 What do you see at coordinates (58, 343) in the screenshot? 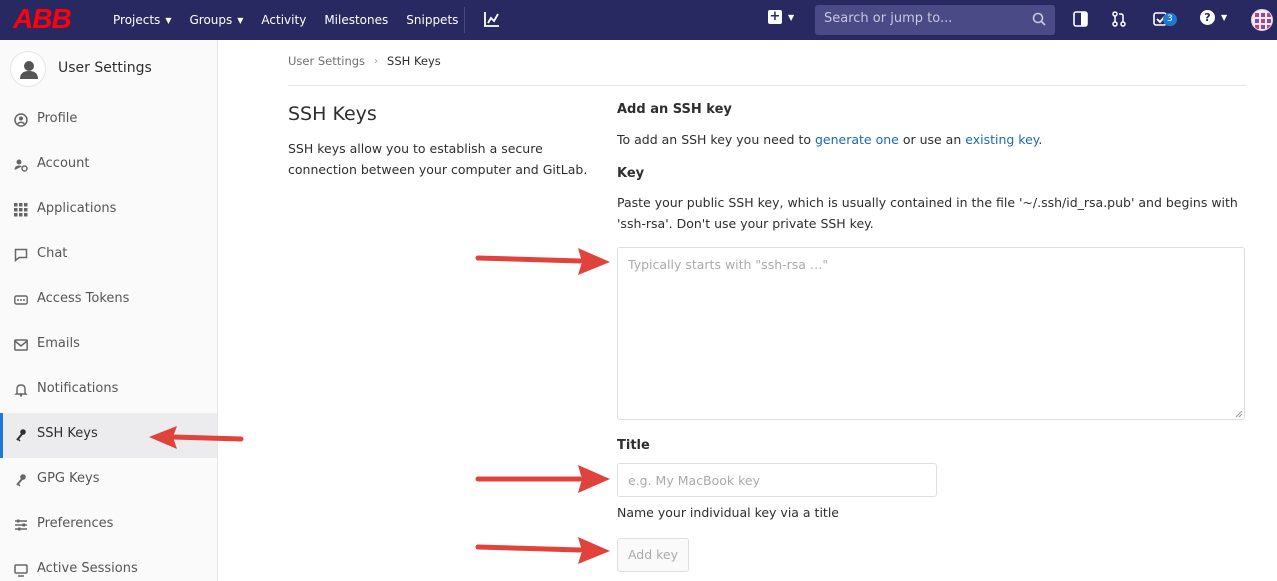
I see `sidebar-item-label: Emails` at bounding box center [58, 343].